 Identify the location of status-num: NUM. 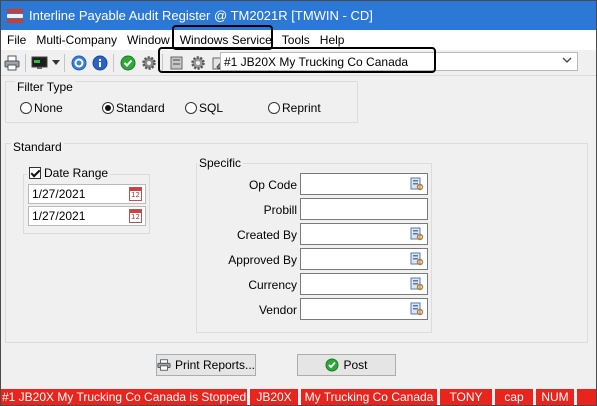
(555, 397).